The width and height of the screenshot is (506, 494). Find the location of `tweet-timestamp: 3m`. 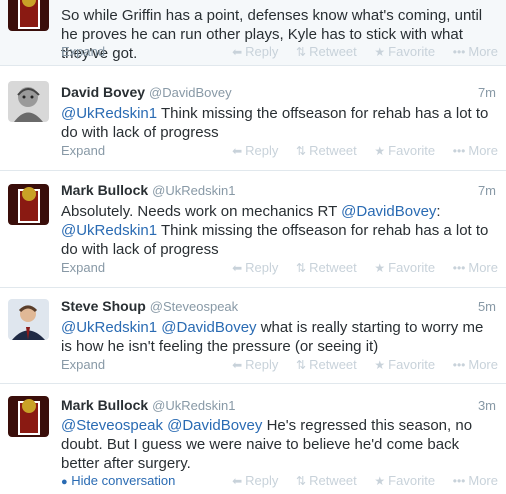

tweet-timestamp: 3m is located at coordinates (487, 405).